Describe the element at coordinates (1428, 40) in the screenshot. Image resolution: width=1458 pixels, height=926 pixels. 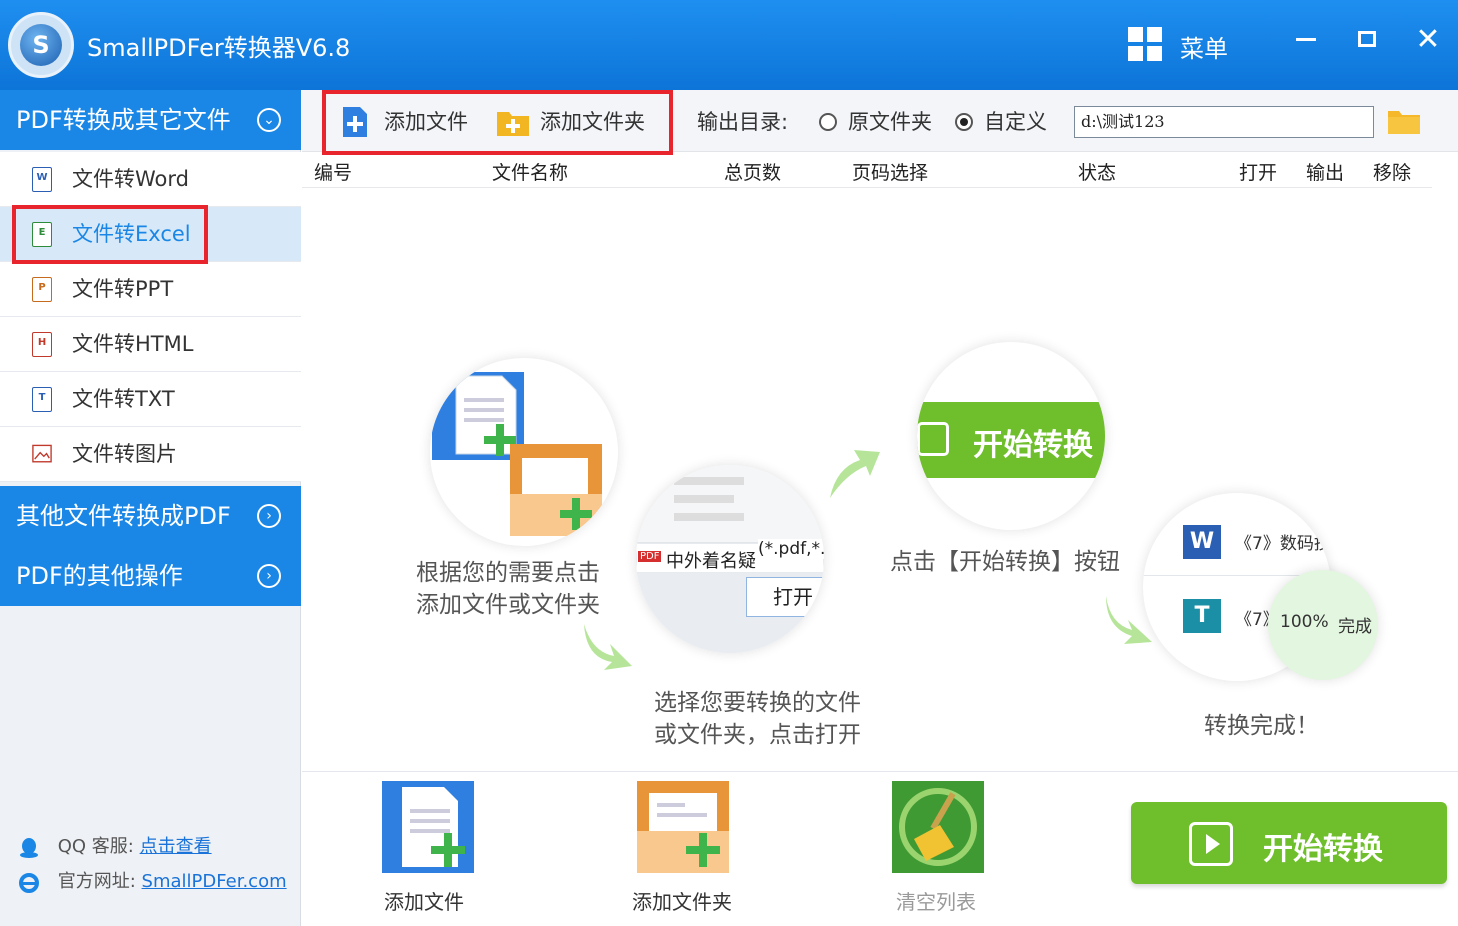
I see `close-button: ✕` at that location.